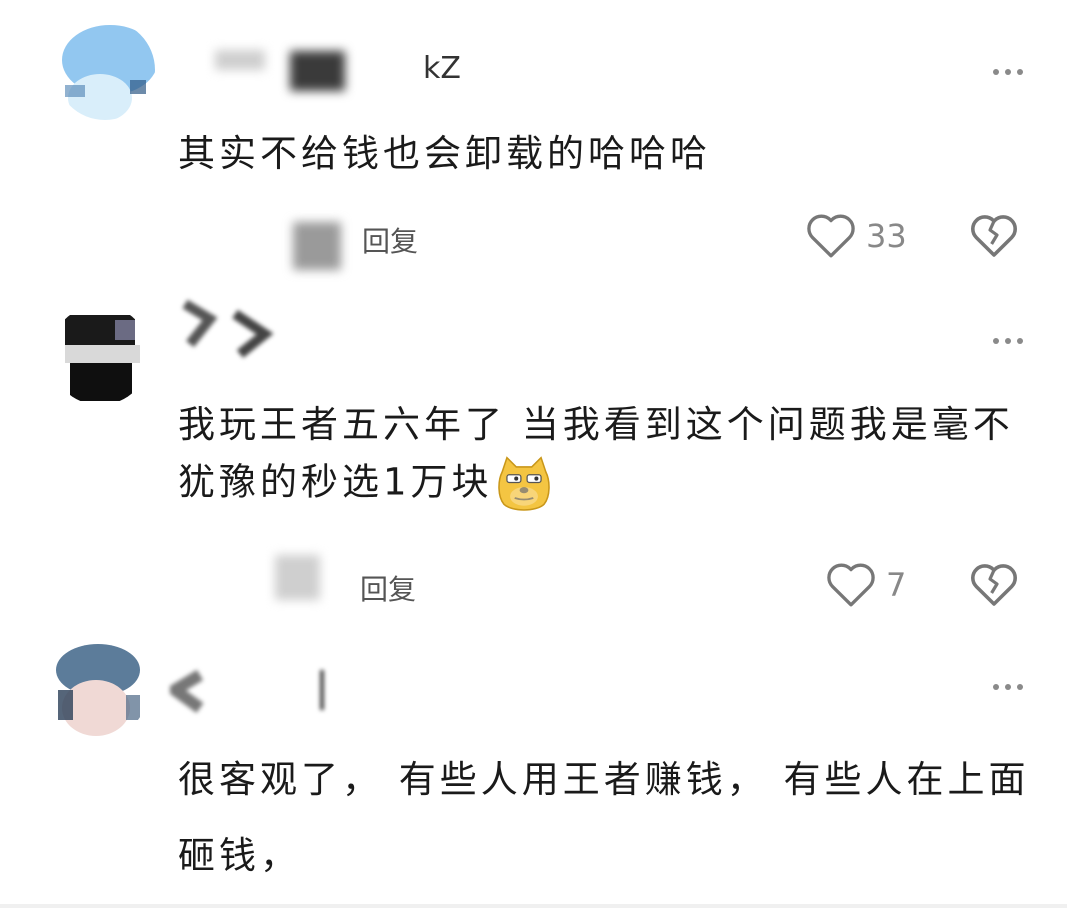 This screenshot has height=908, width=1067. What do you see at coordinates (523, 483) in the screenshot?
I see `doge-emoji-icon` at bounding box center [523, 483].